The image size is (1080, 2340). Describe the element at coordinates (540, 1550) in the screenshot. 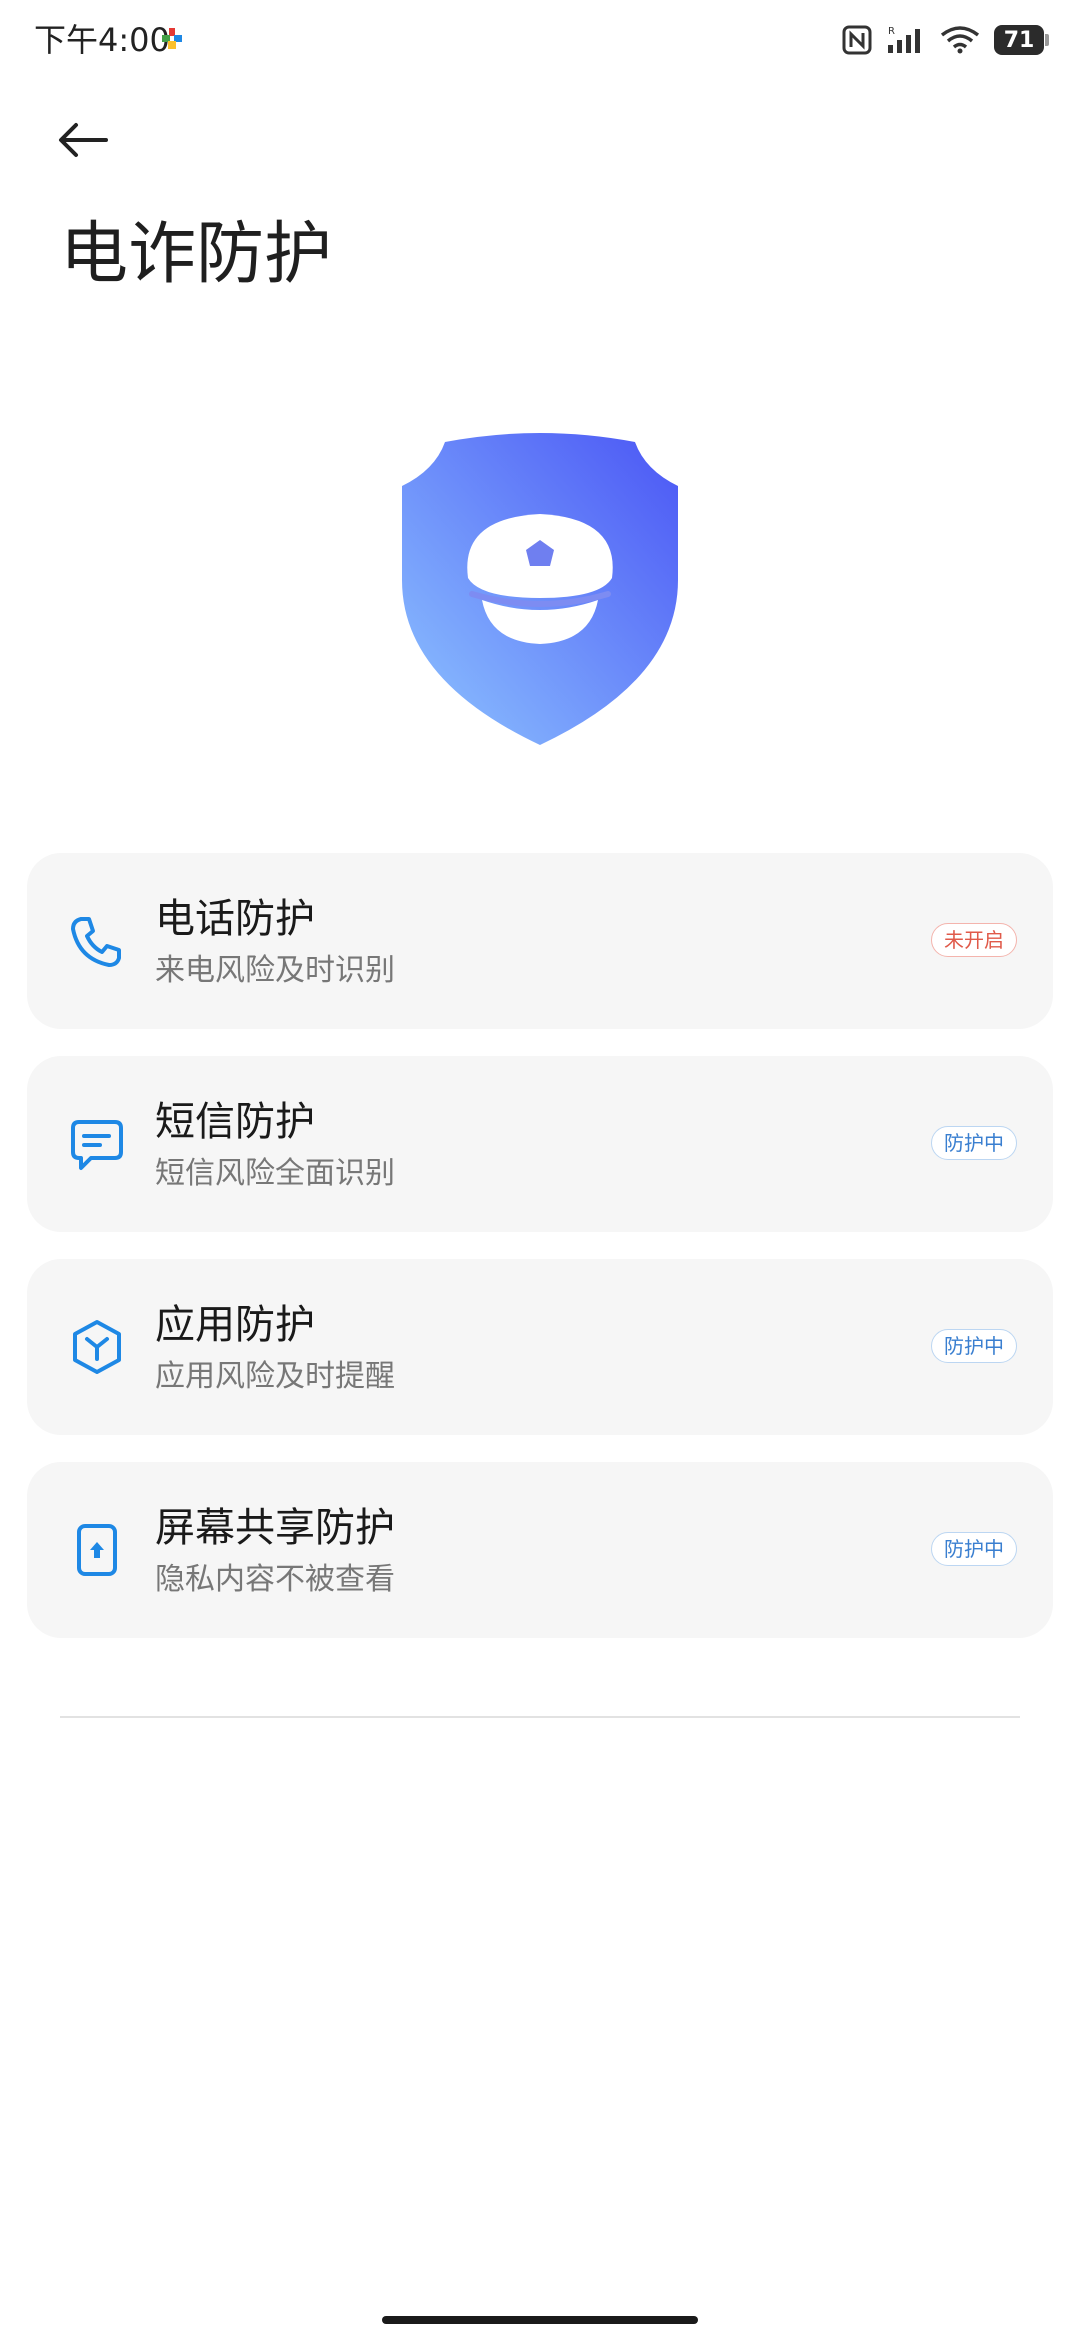

I see `screen-share-protection-card: 屏幕共享防护 隐私内容不被查看 防护中` at that location.